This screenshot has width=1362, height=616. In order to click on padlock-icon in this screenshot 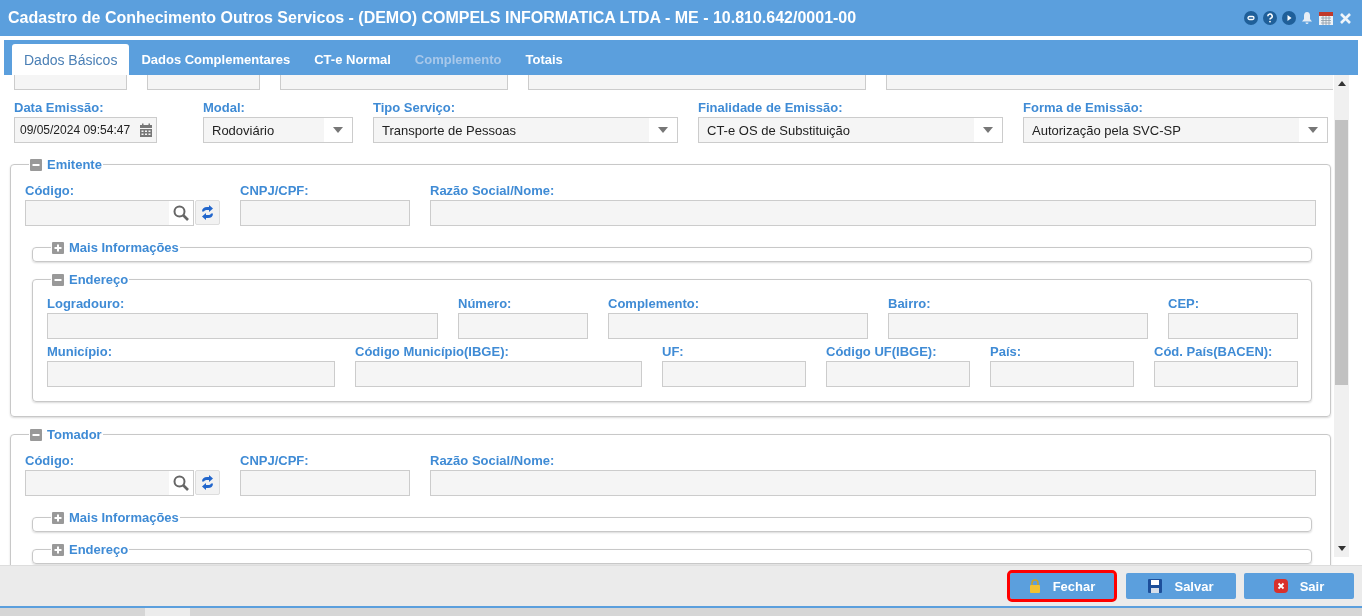, I will do `click(1034, 586)`.